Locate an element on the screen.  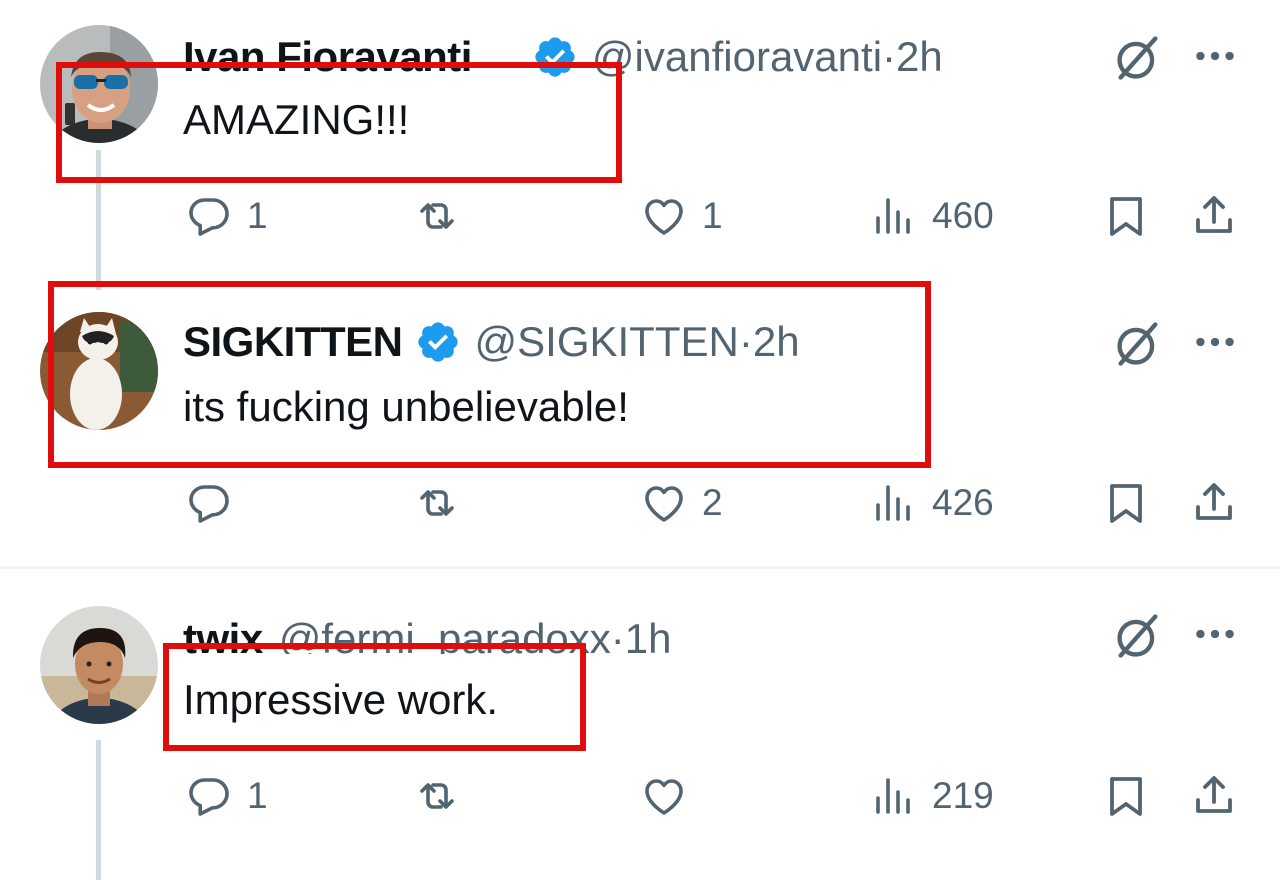
timestamp: 1h is located at coordinates (648, 636).